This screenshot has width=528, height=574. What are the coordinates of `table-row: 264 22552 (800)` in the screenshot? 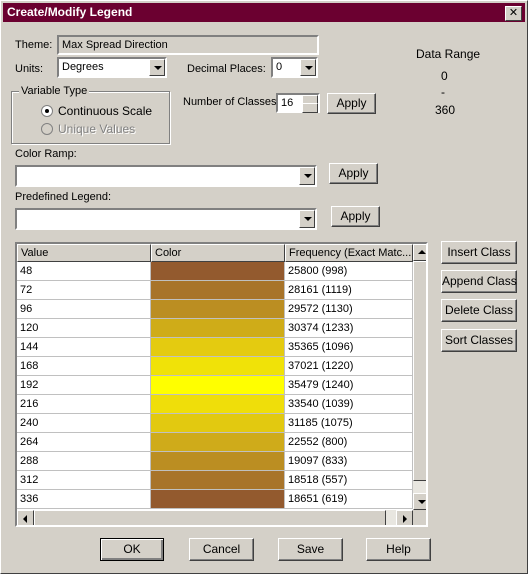 It's located at (215, 442).